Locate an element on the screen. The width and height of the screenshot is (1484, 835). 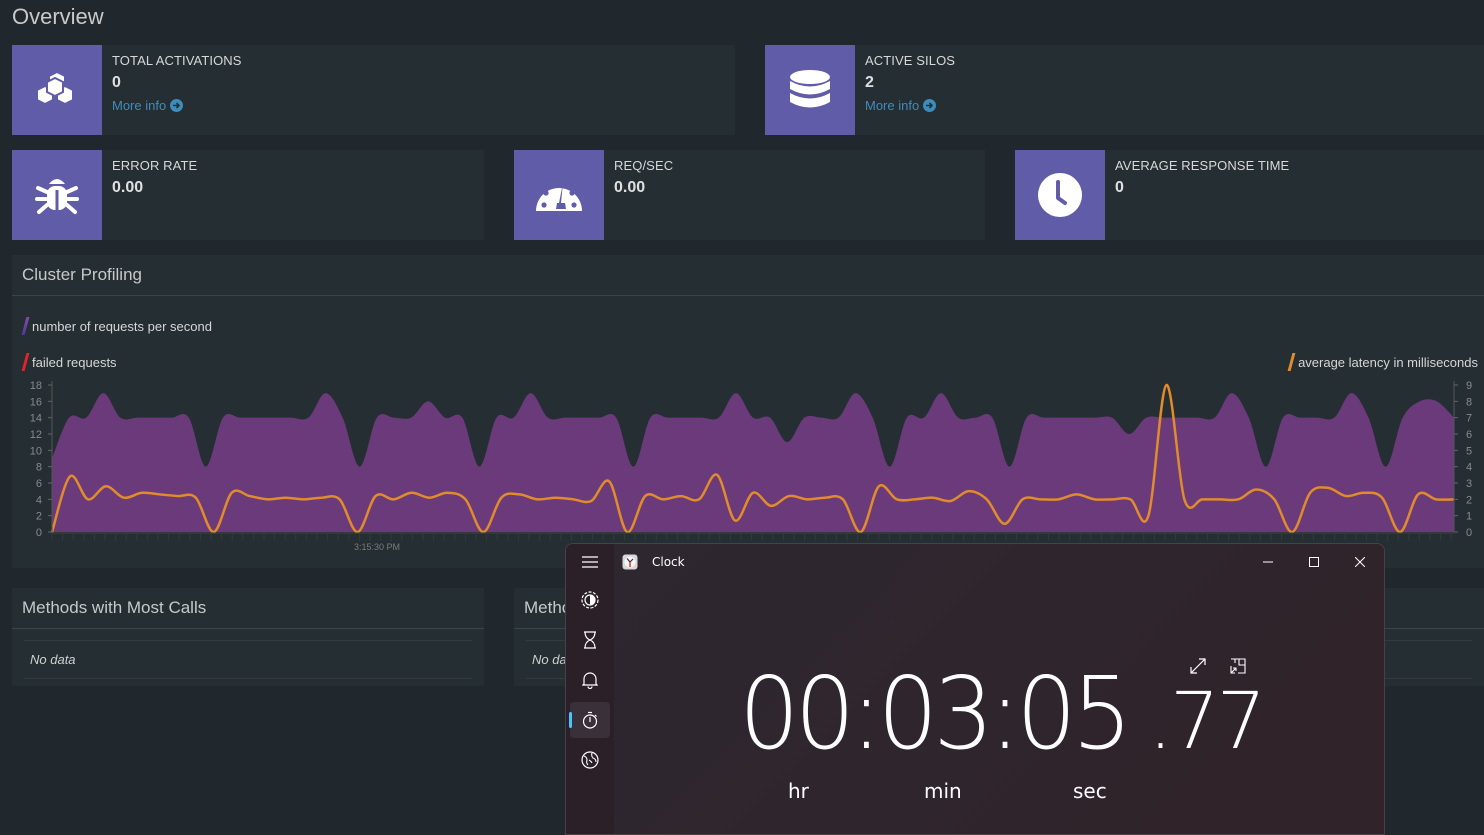
stat-label: REQ/SEC is located at coordinates (644, 165).